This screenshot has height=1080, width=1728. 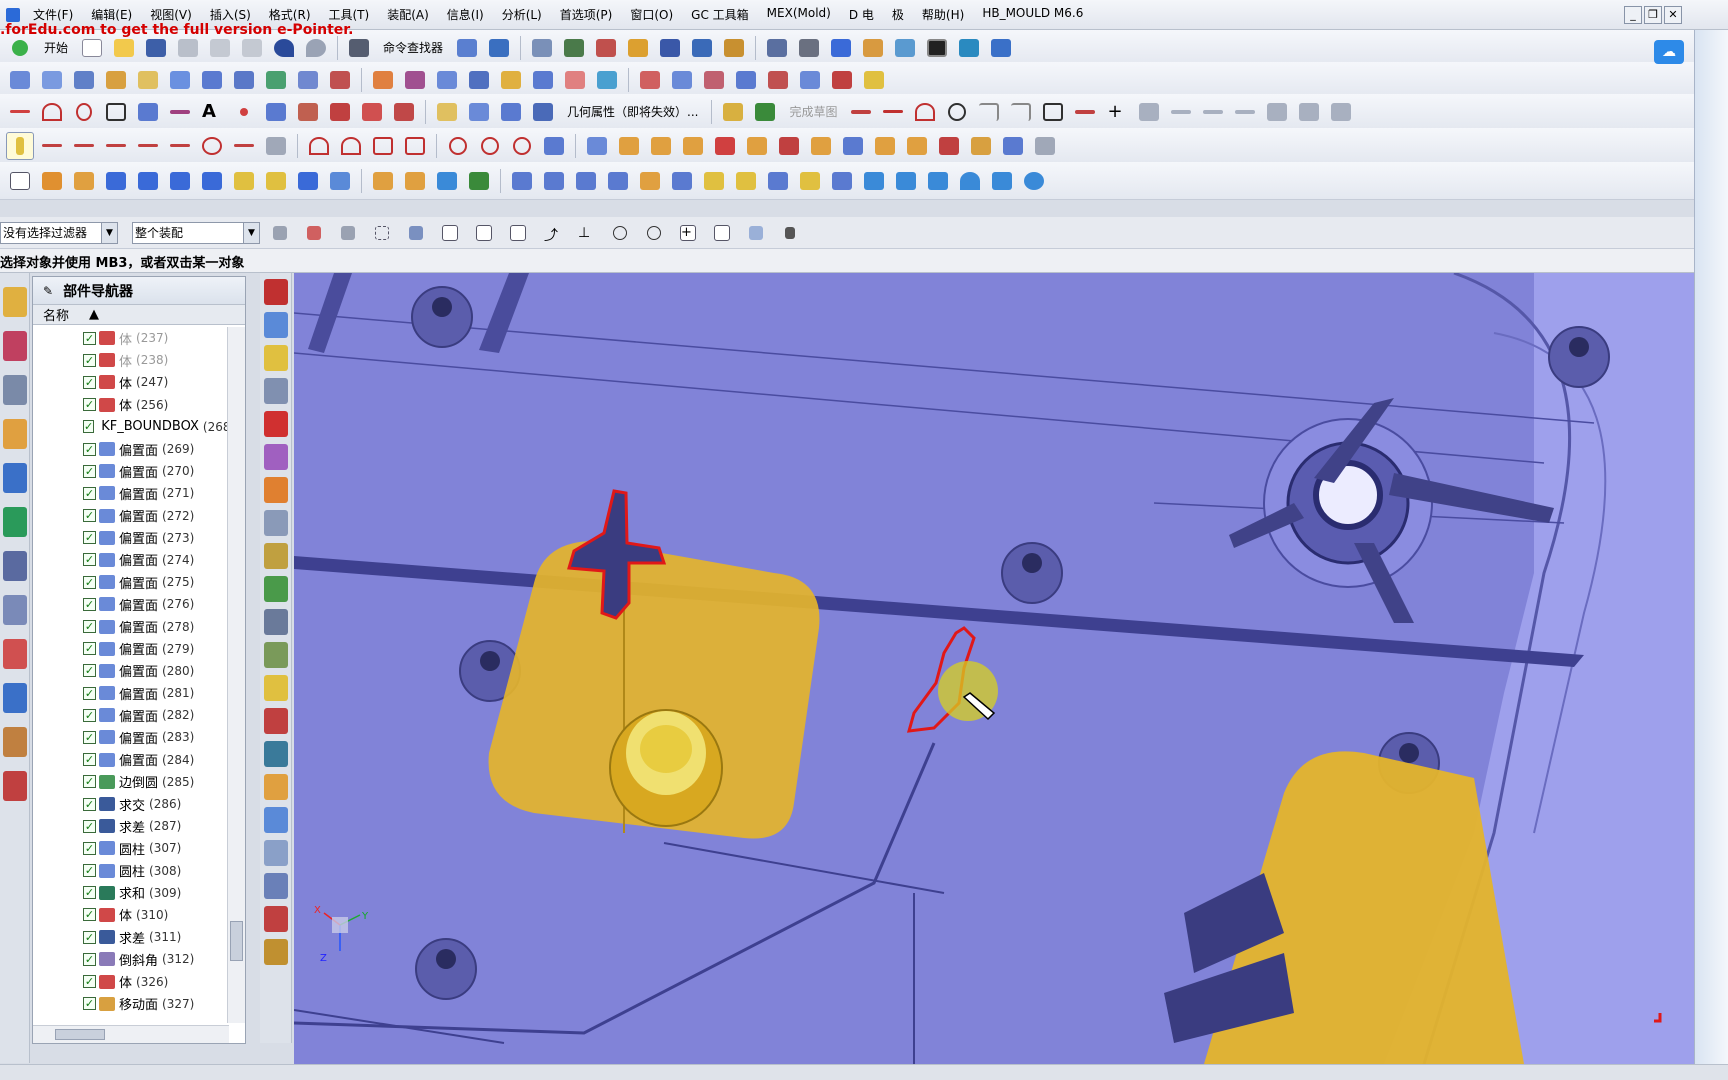 What do you see at coordinates (230, 14) in the screenshot?
I see `menu-item: 插入(S)` at bounding box center [230, 14].